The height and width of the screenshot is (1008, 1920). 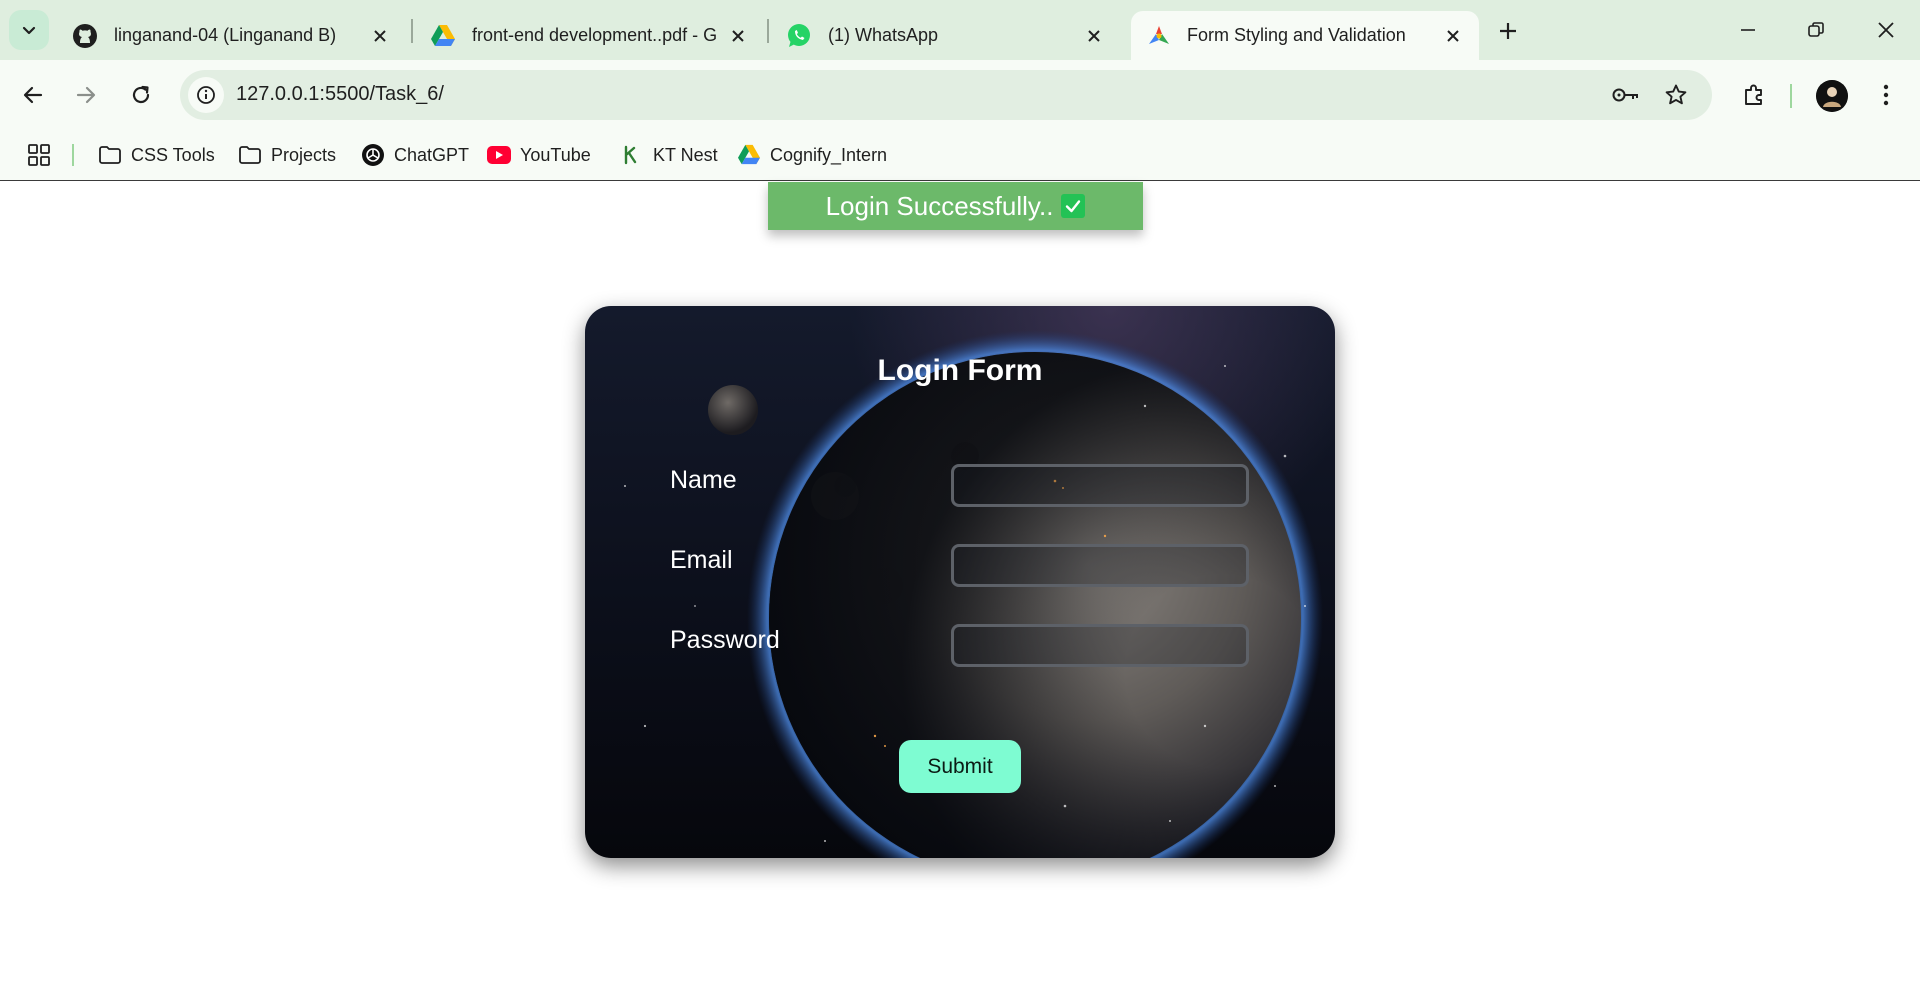 I want to click on bookmark-label: ChatGPT, so click(x=432, y=154).